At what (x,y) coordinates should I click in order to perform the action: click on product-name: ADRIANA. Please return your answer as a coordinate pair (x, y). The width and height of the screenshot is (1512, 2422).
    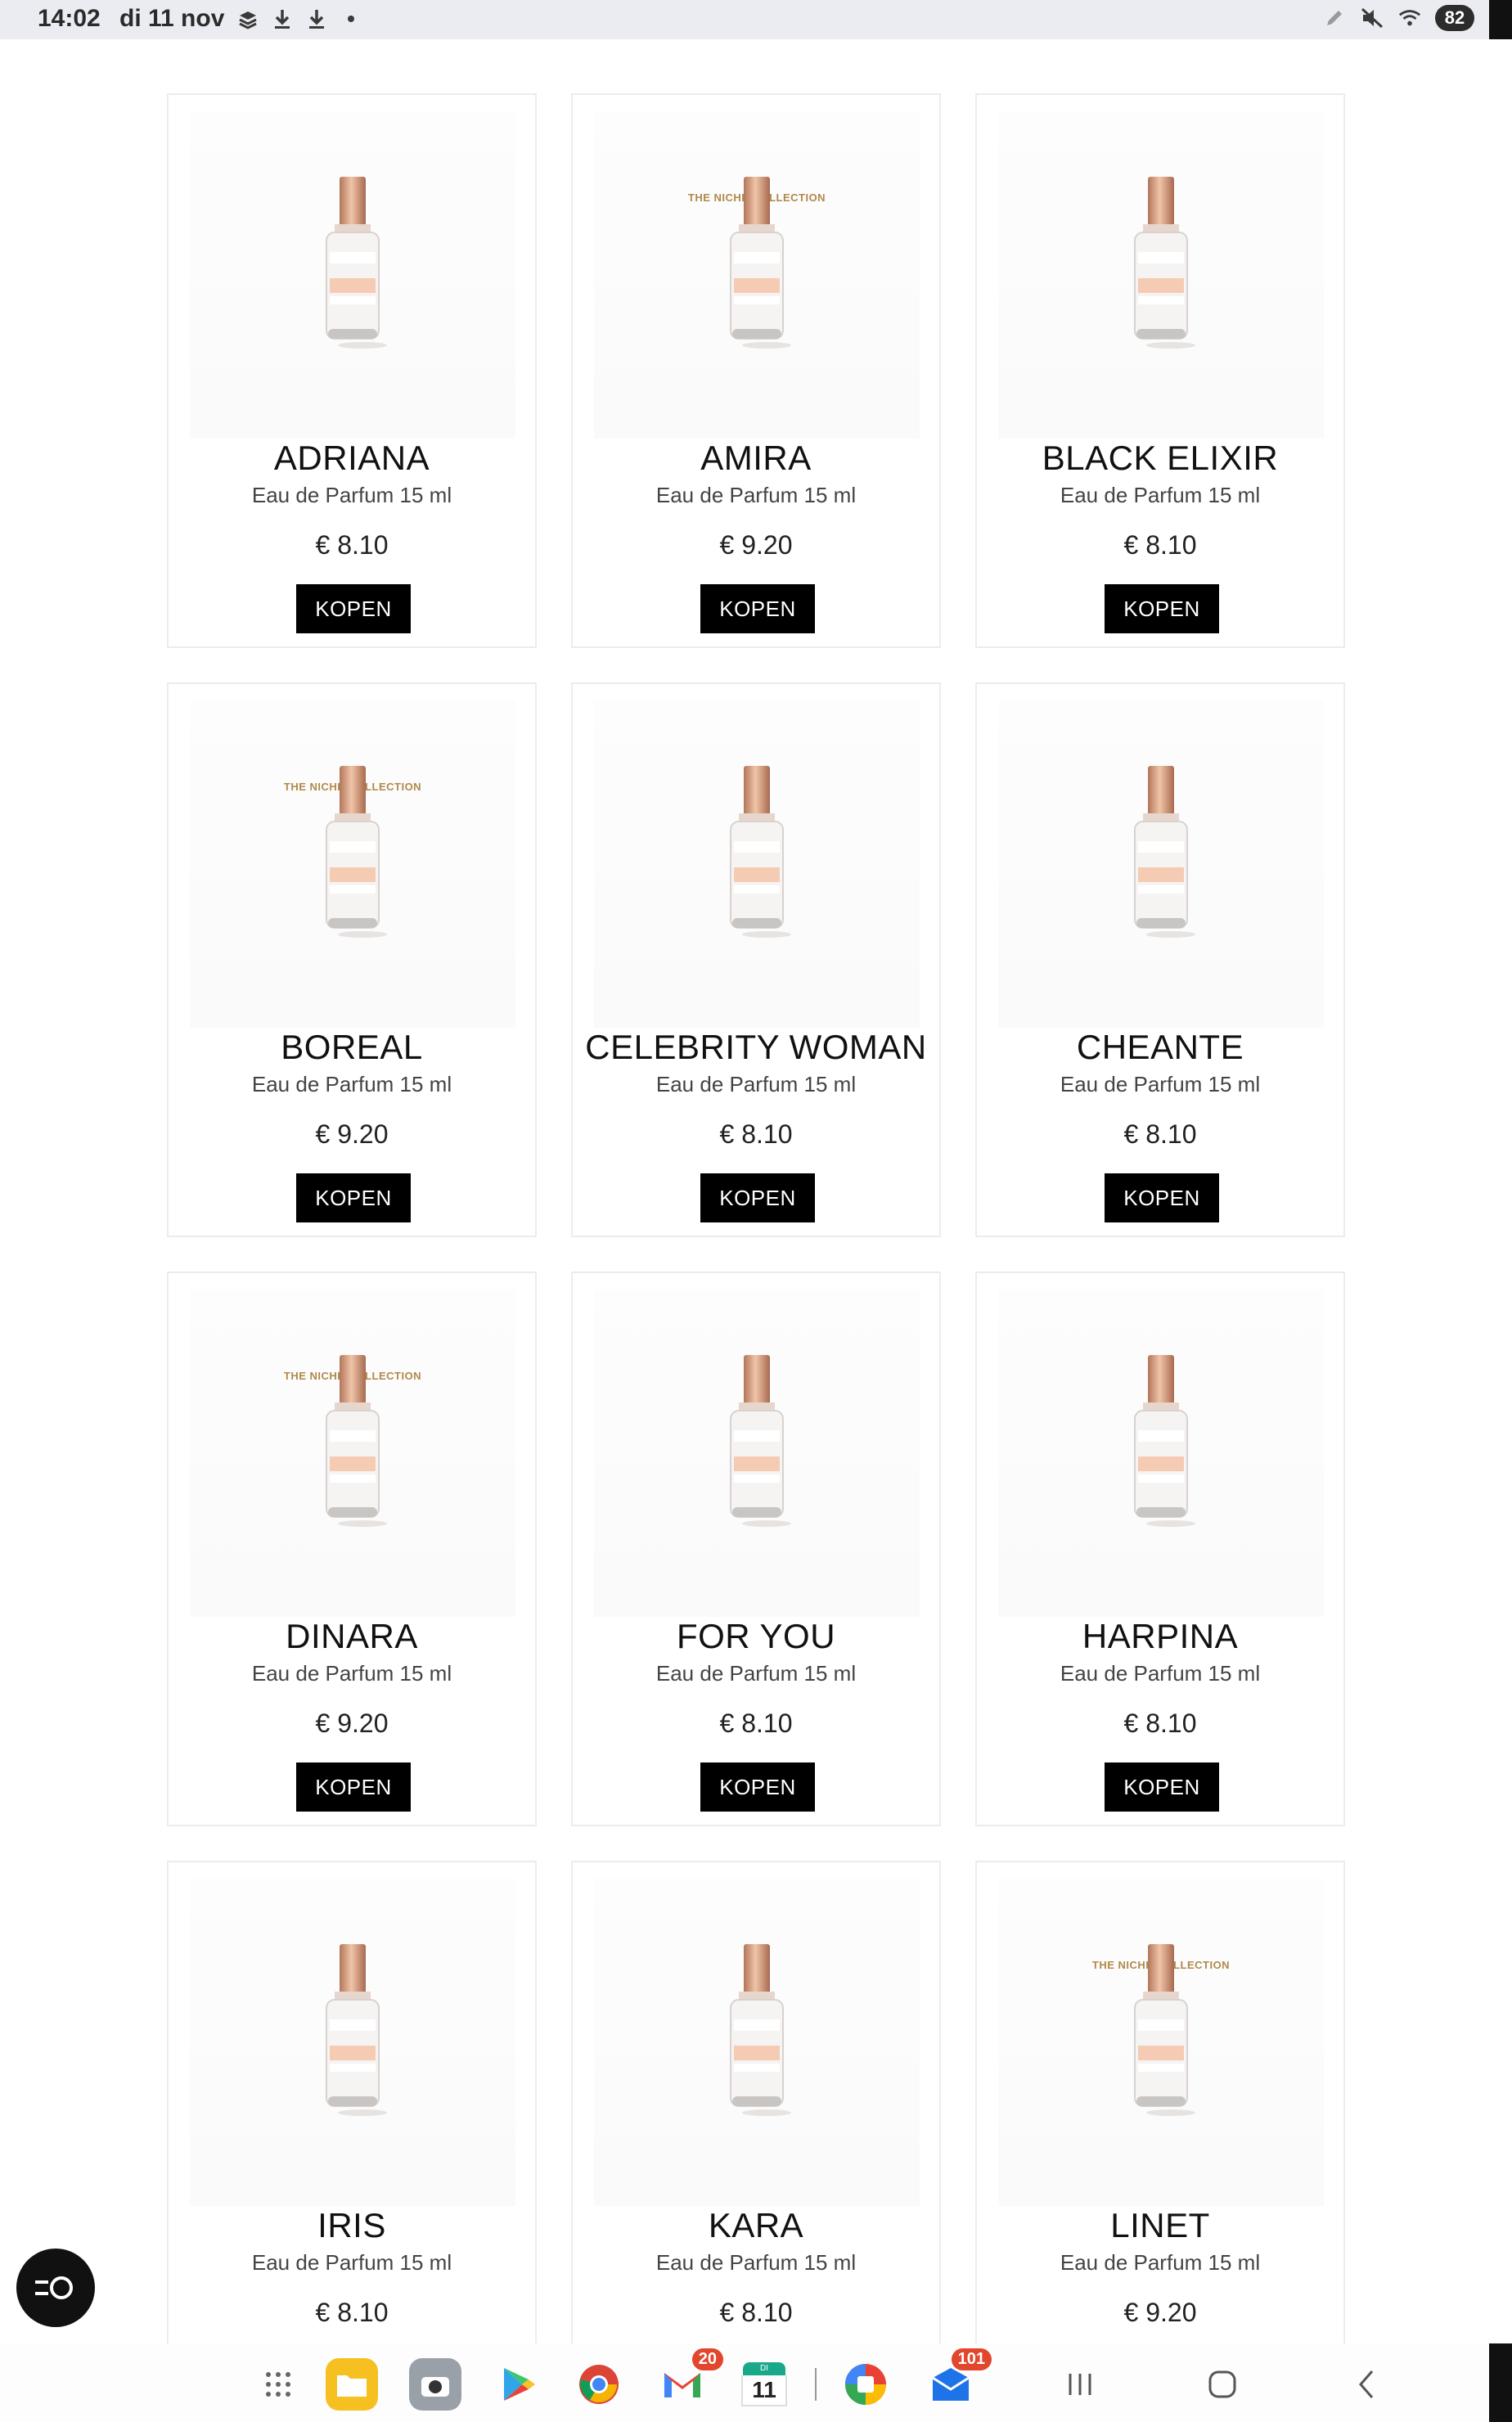
    Looking at the image, I should click on (352, 459).